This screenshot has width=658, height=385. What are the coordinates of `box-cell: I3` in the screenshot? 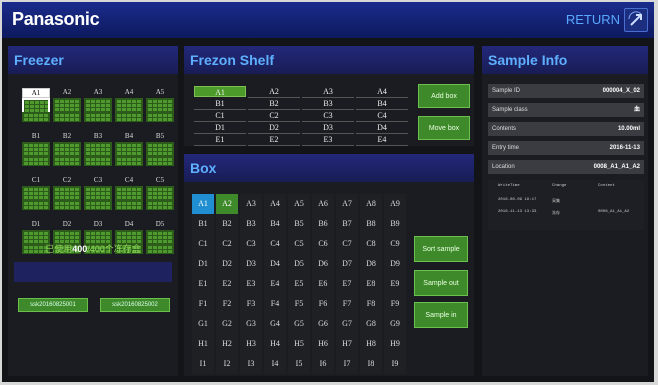 It's located at (251, 364).